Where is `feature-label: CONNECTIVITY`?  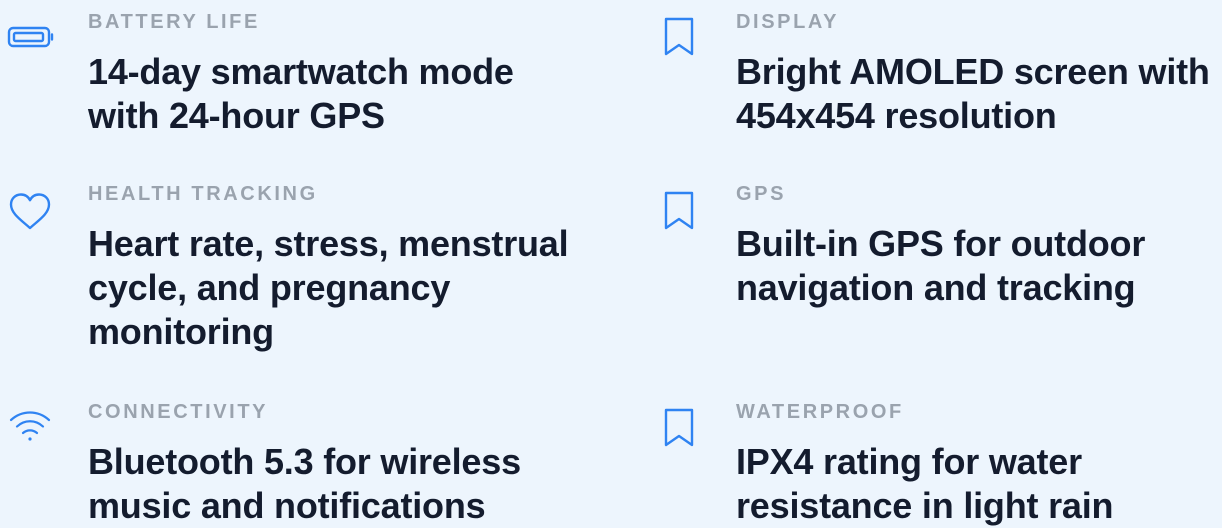 feature-label: CONNECTIVITY is located at coordinates (178, 412).